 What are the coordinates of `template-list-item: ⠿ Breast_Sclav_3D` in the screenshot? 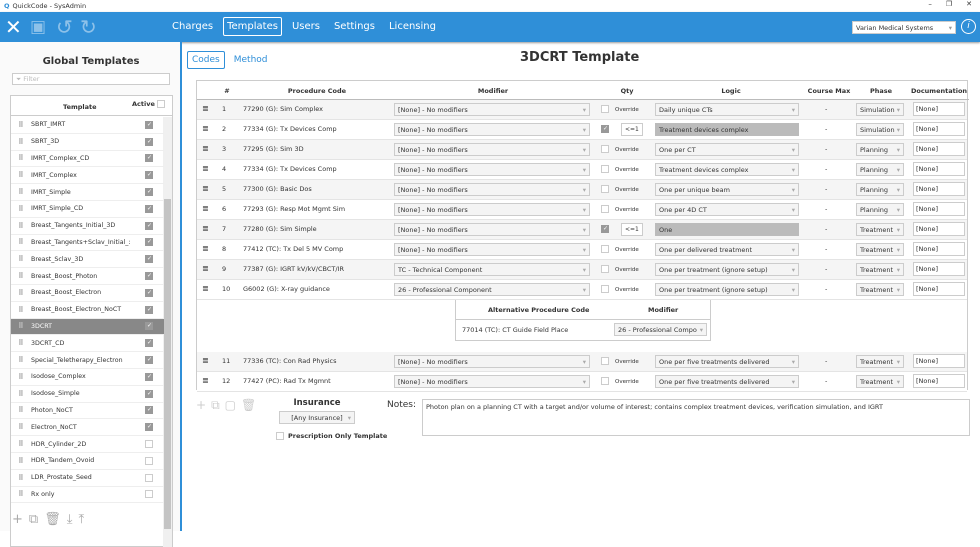 It's located at (87, 260).